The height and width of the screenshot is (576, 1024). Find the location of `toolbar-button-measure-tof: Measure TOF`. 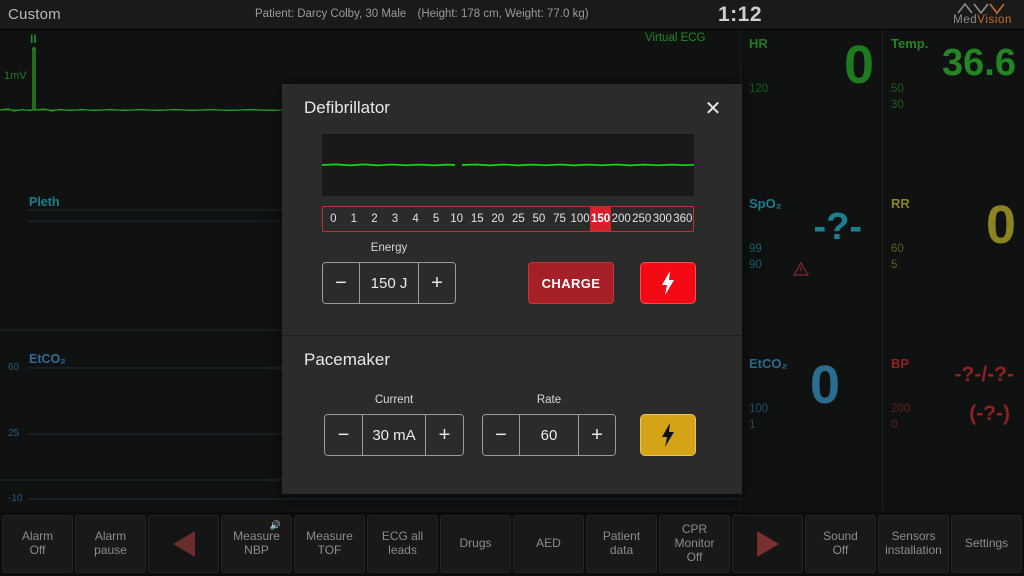

toolbar-button-measure-tof: Measure TOF is located at coordinates (329, 544).